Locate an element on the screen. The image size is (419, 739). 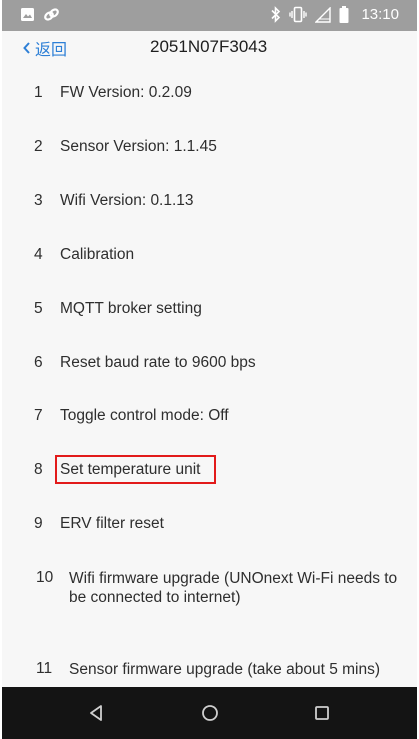
item-label: Reset baud rate to 9600 bps is located at coordinates (158, 362).